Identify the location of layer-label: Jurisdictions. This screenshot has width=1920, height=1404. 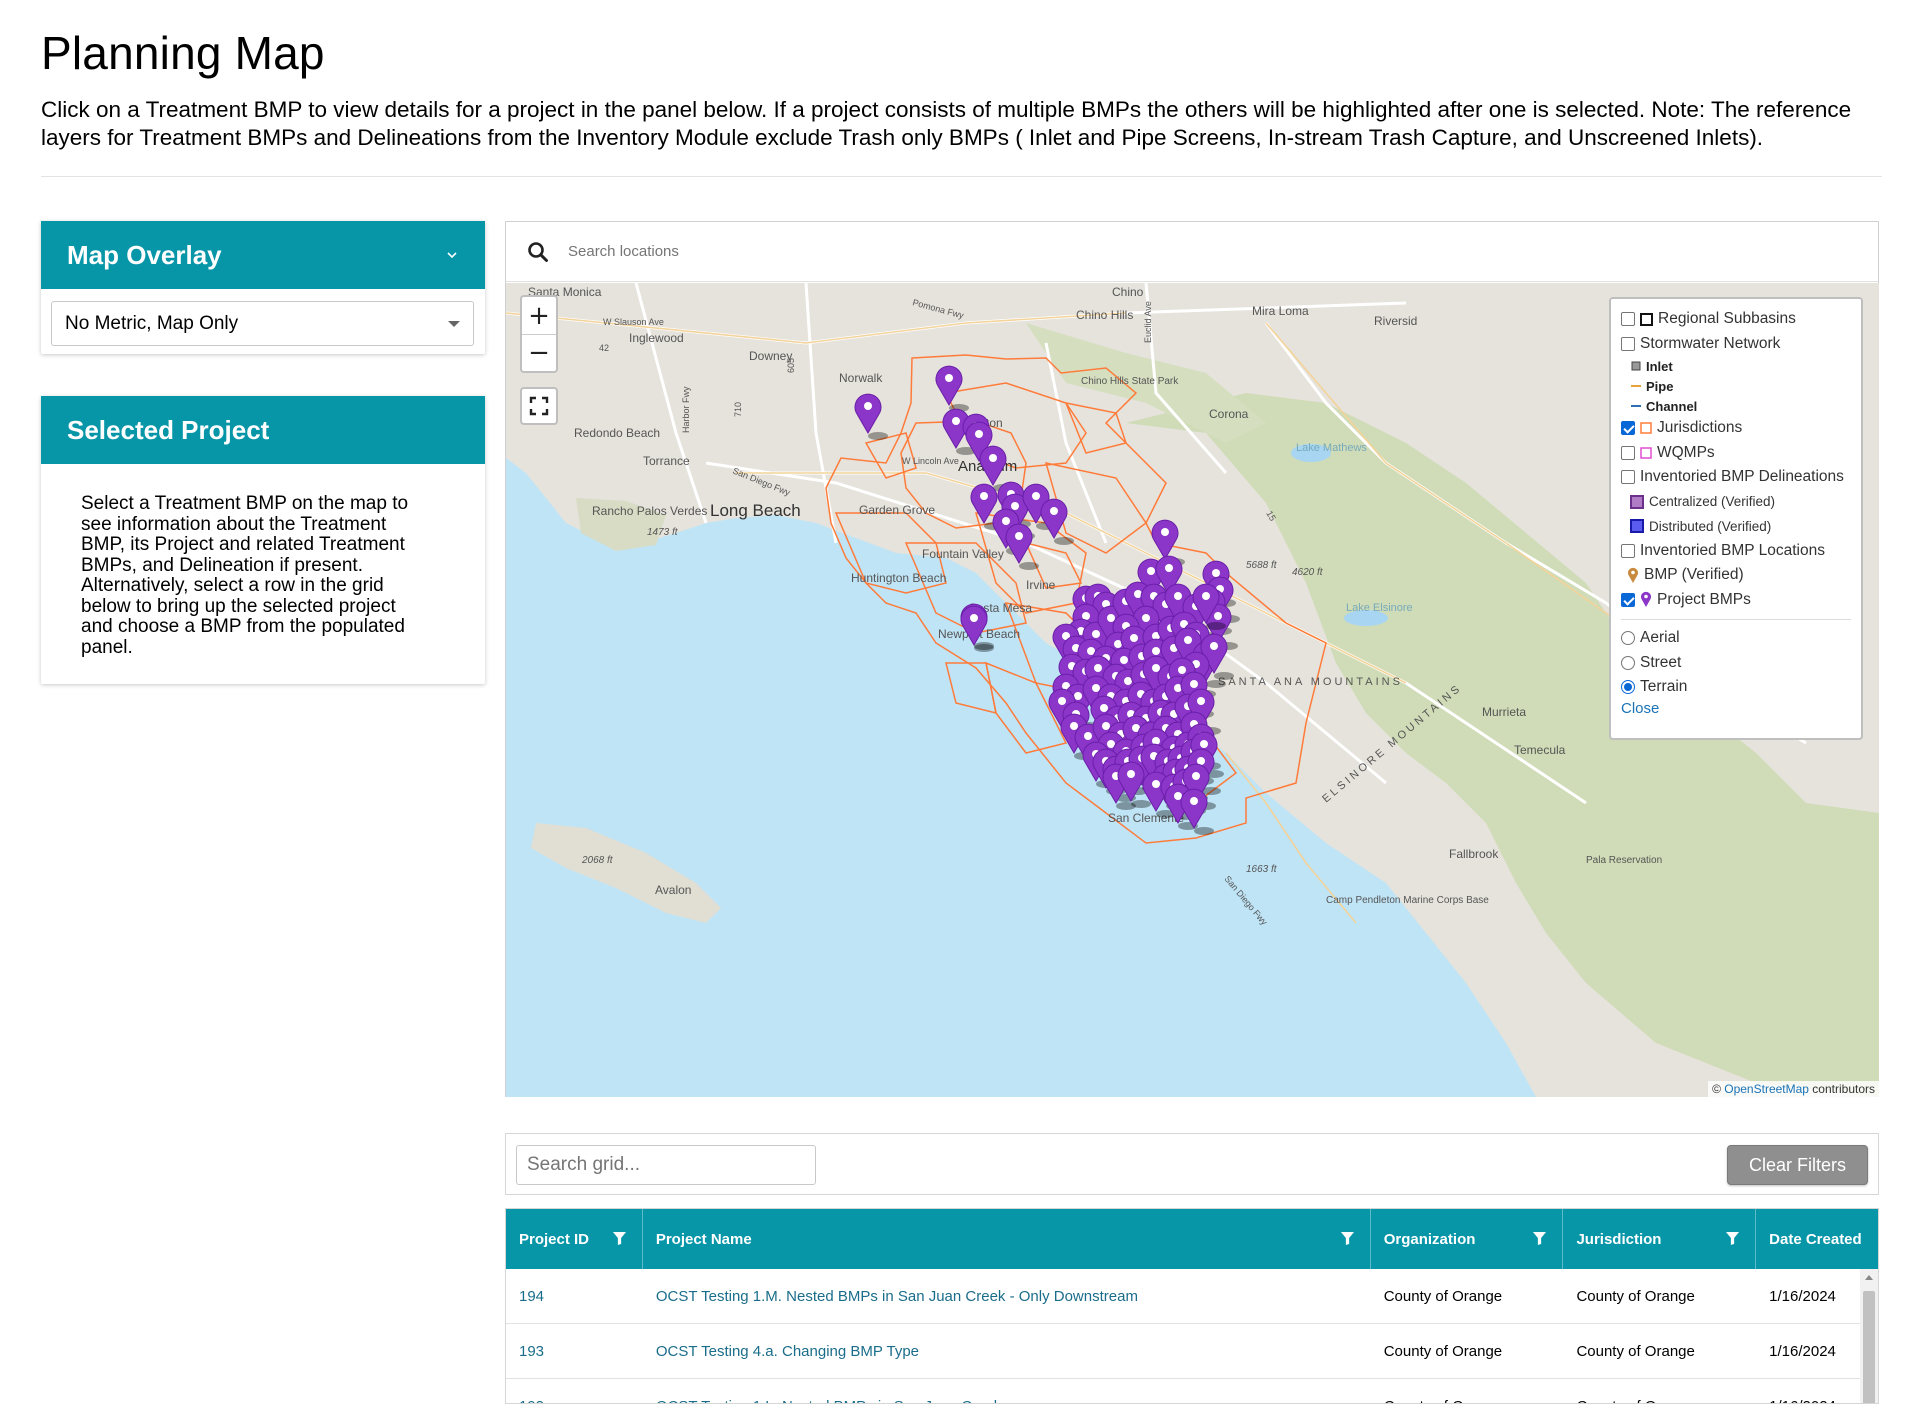
(1700, 428).